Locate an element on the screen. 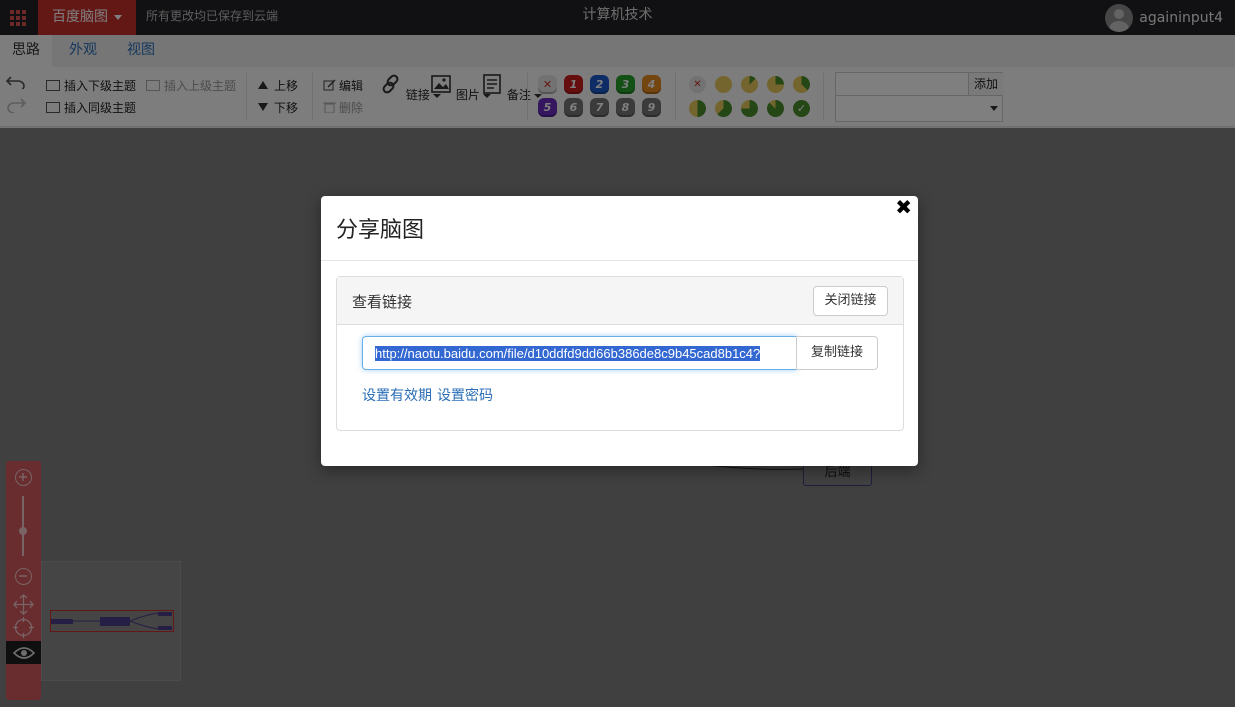 This screenshot has height=707, width=1235. share-url-input is located at coordinates (579, 353).